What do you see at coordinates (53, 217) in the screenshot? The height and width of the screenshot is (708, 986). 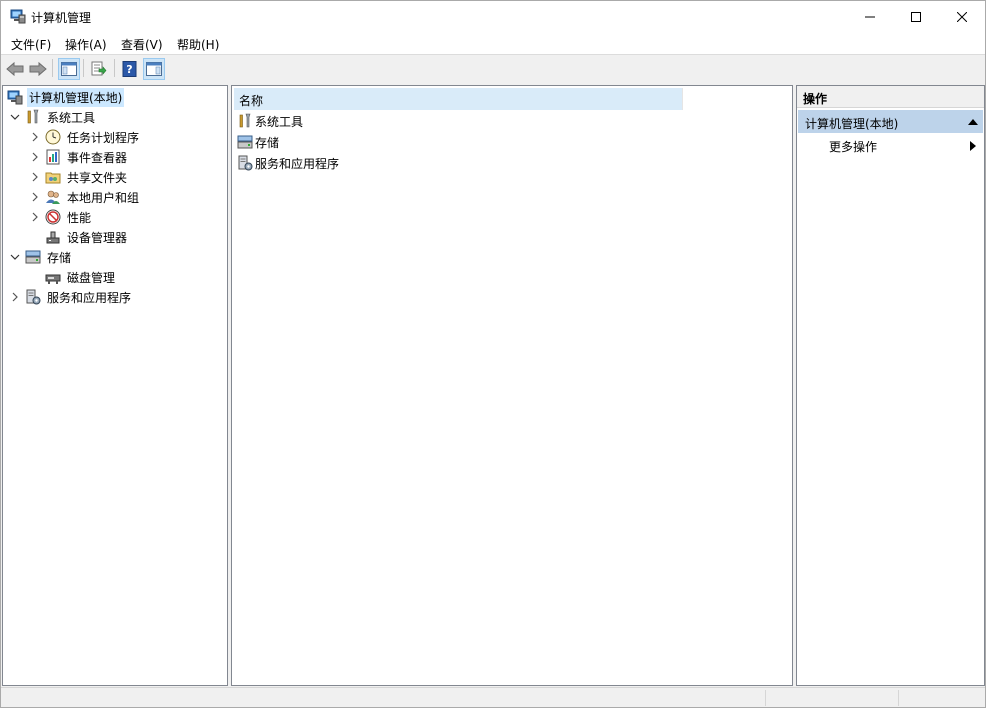 I see `performance-icon` at bounding box center [53, 217].